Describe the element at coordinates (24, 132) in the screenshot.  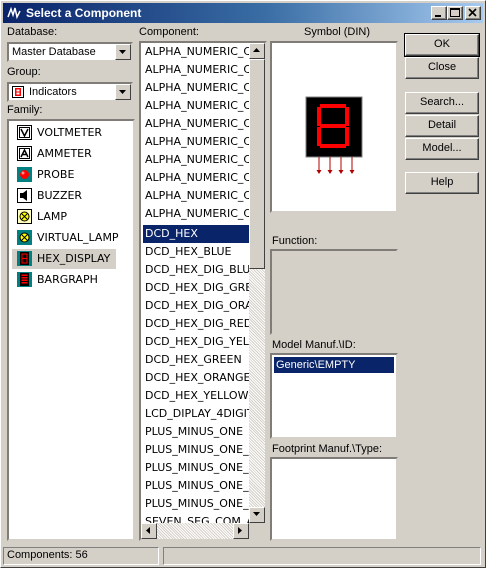
I see `voltmeter-icon` at that location.